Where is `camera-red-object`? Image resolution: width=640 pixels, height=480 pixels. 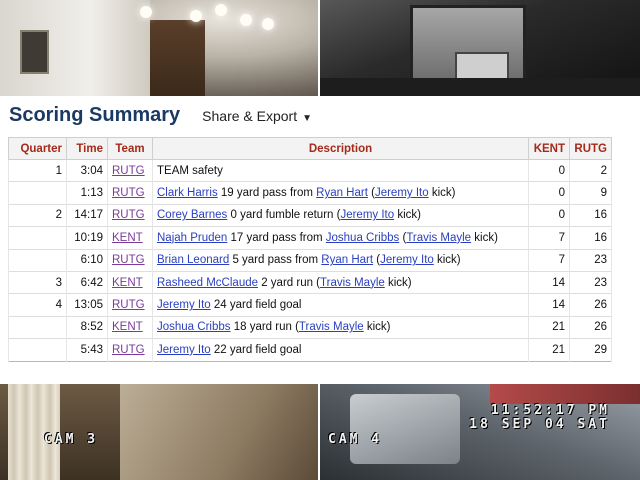
camera-red-object is located at coordinates (565, 394).